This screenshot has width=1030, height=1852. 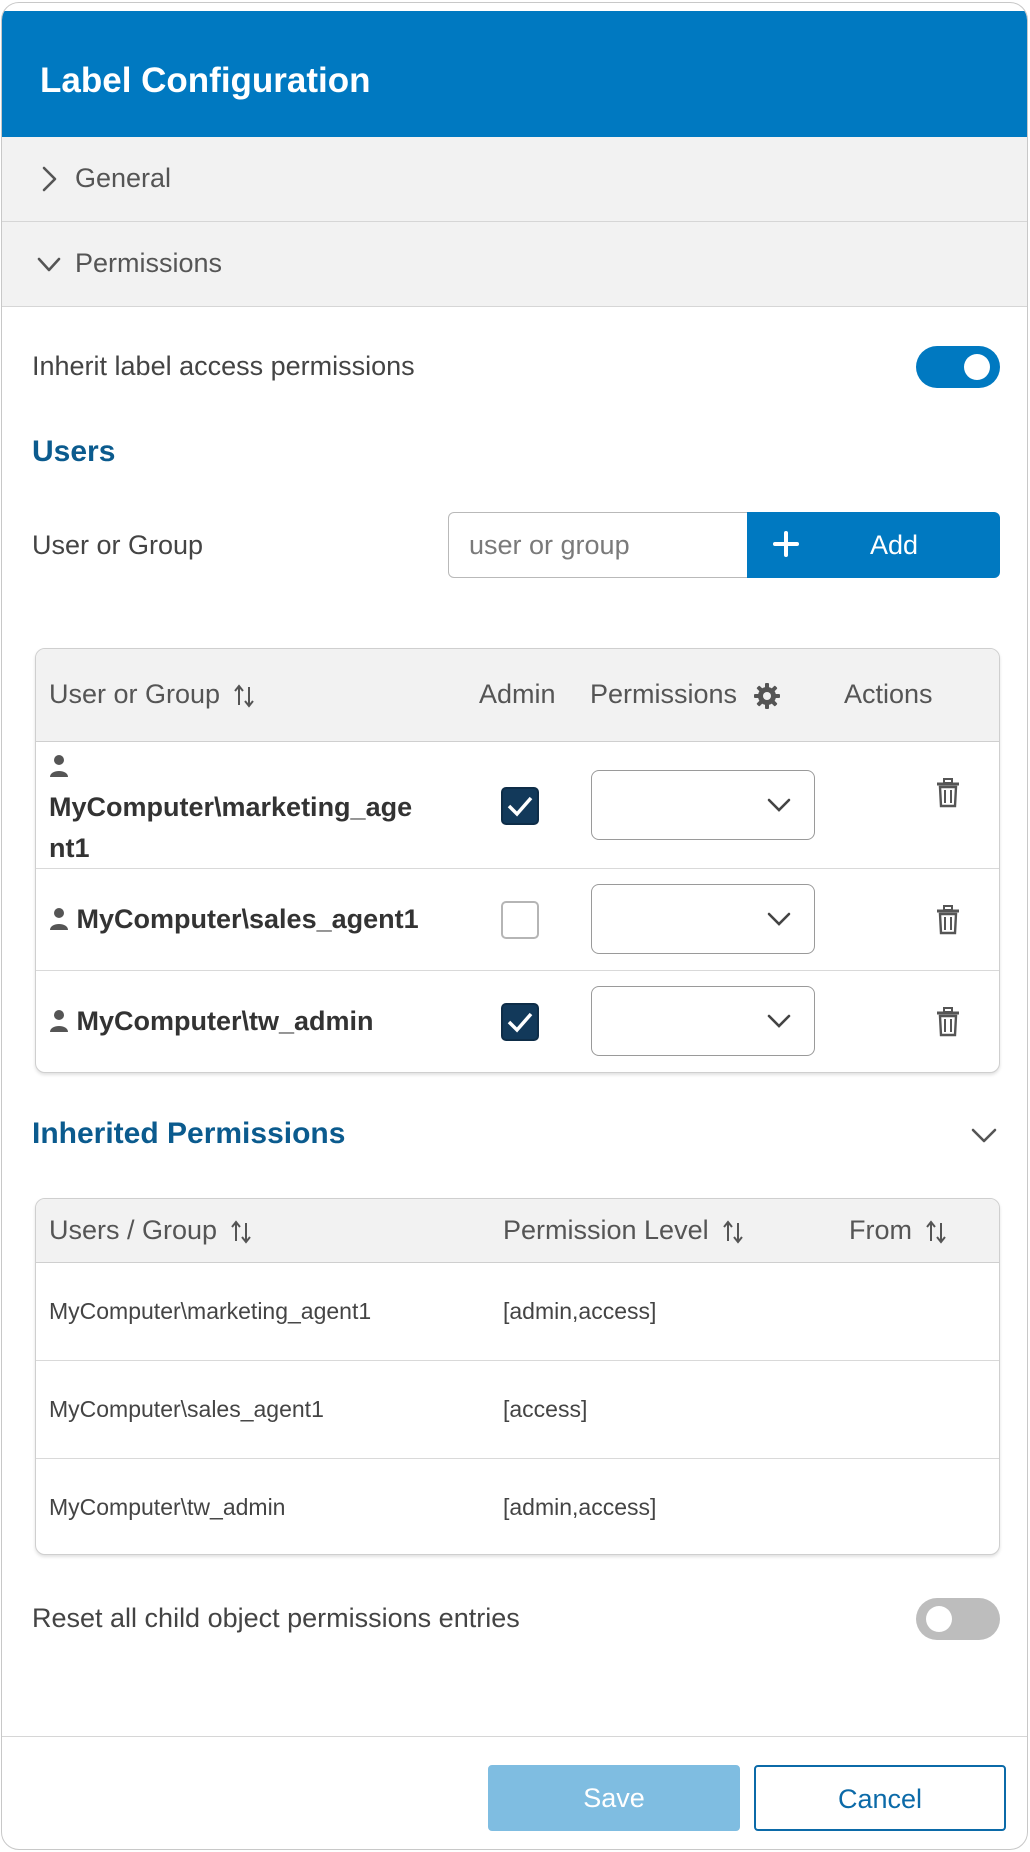 I want to click on table-row: MyComputer\tw_admin, so click(x=517, y=1021).